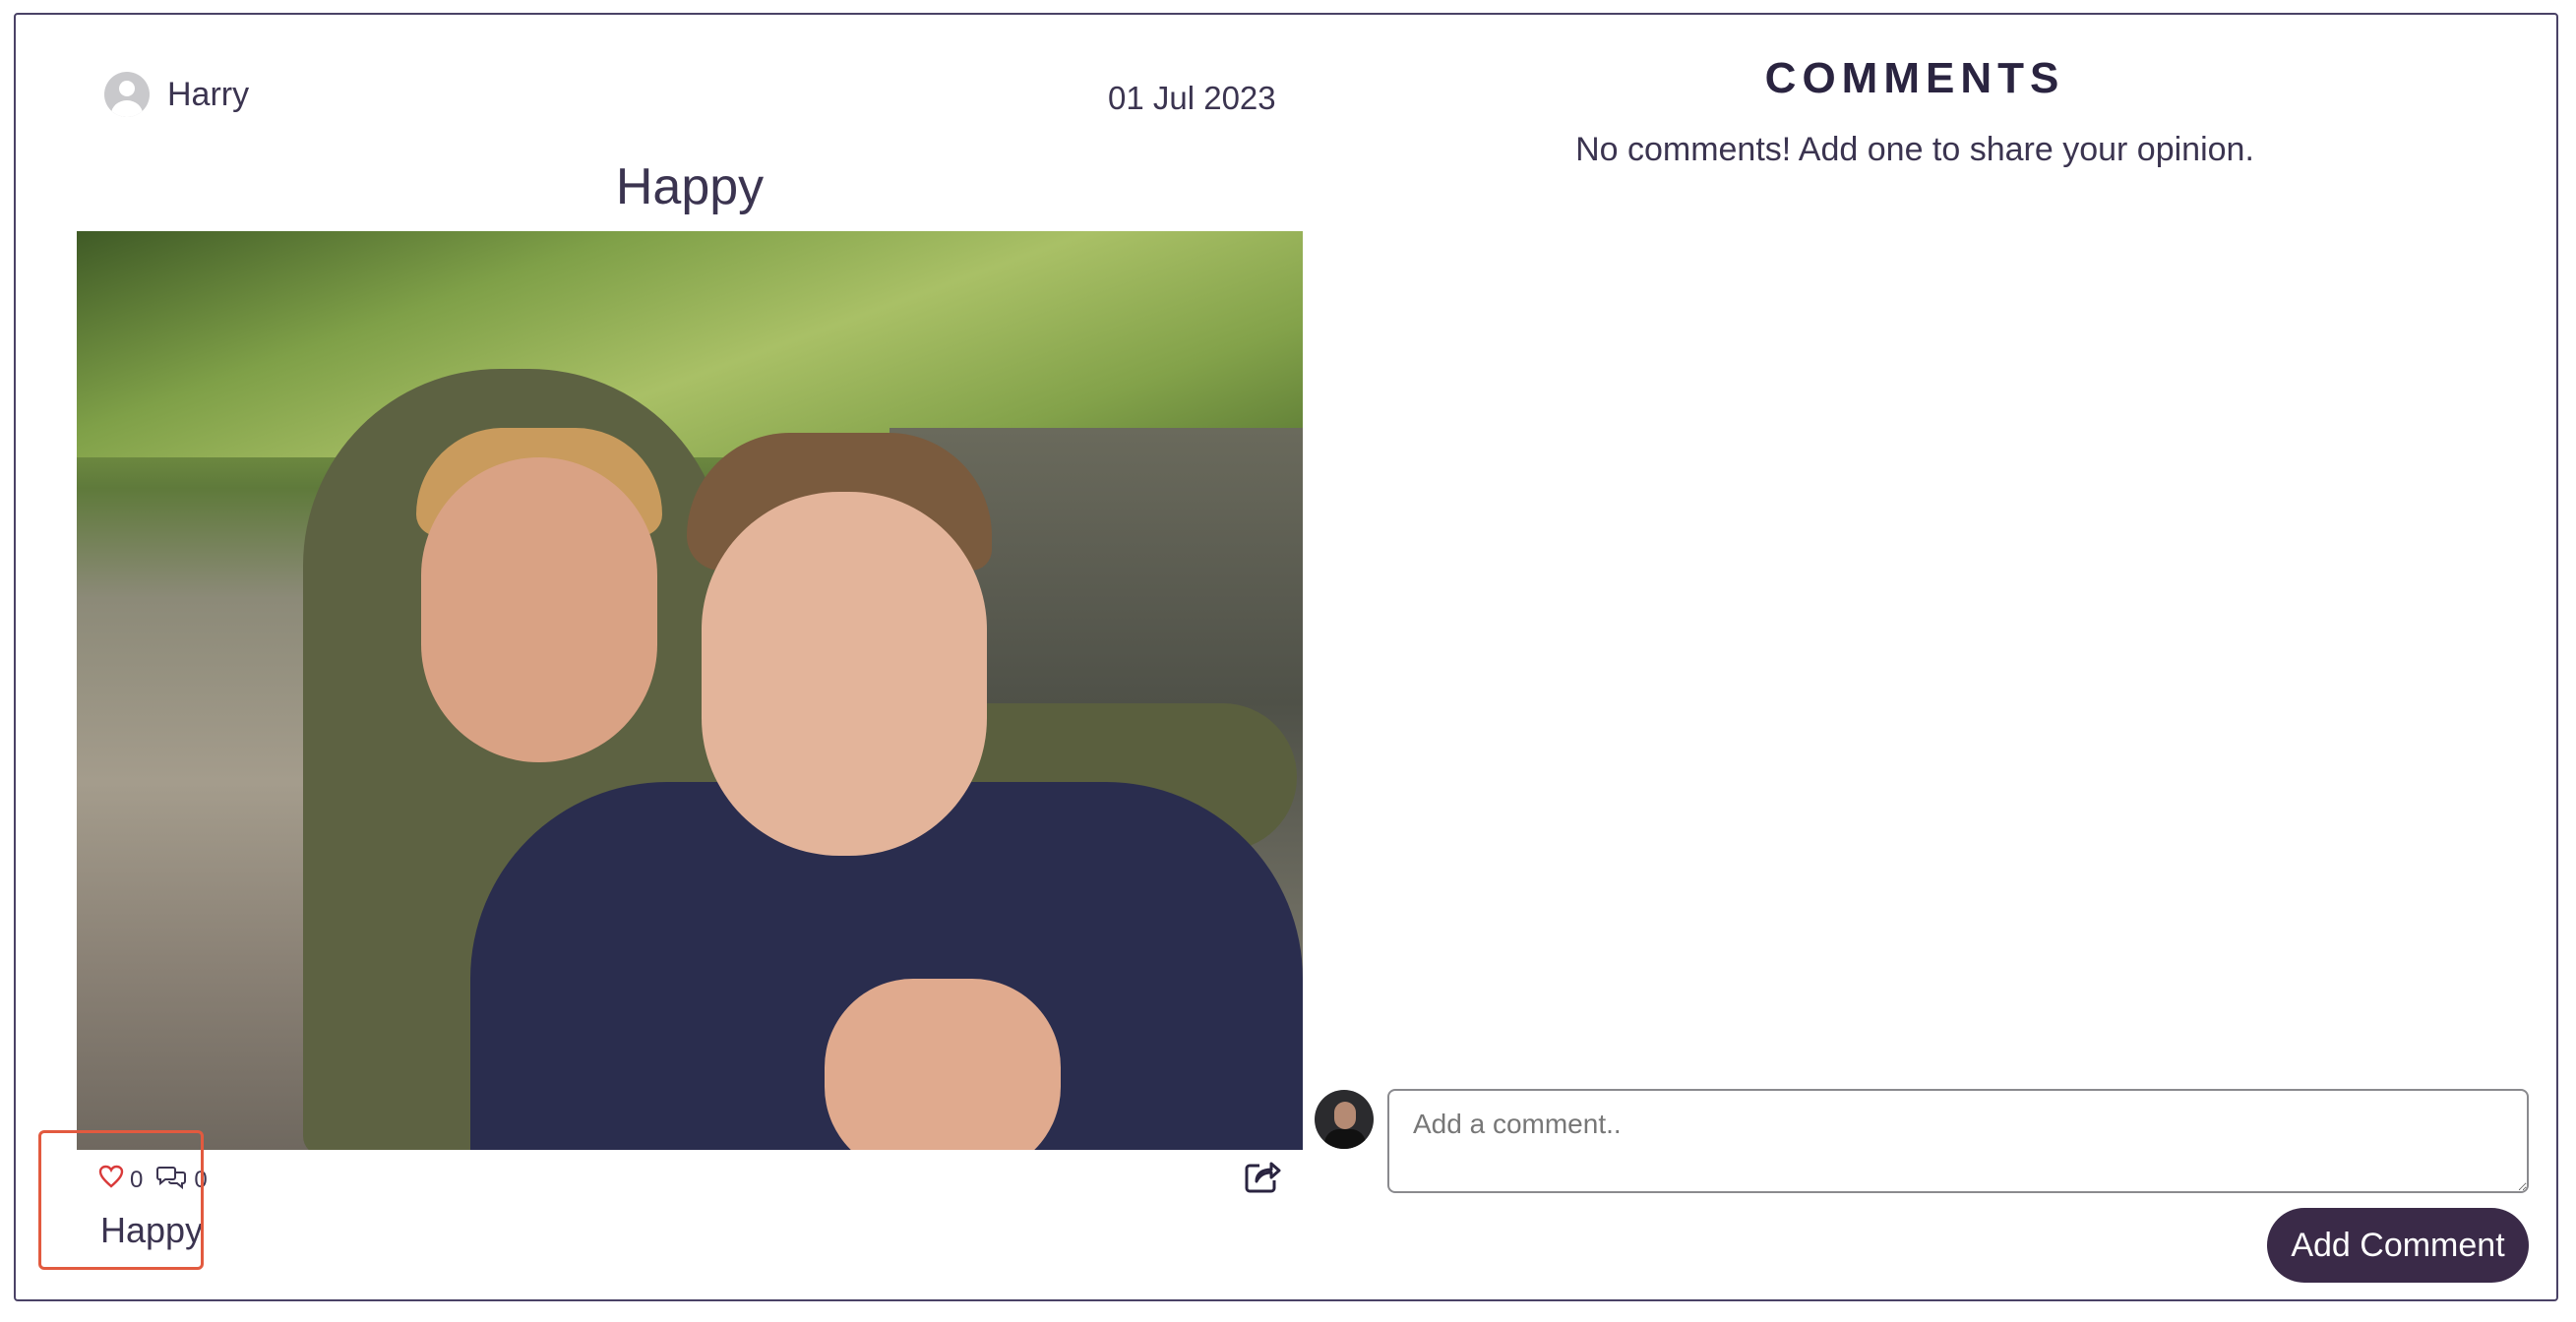 The width and height of the screenshot is (2576, 1322). What do you see at coordinates (2398, 1245) in the screenshot?
I see `add-comment-button: Add Comment` at bounding box center [2398, 1245].